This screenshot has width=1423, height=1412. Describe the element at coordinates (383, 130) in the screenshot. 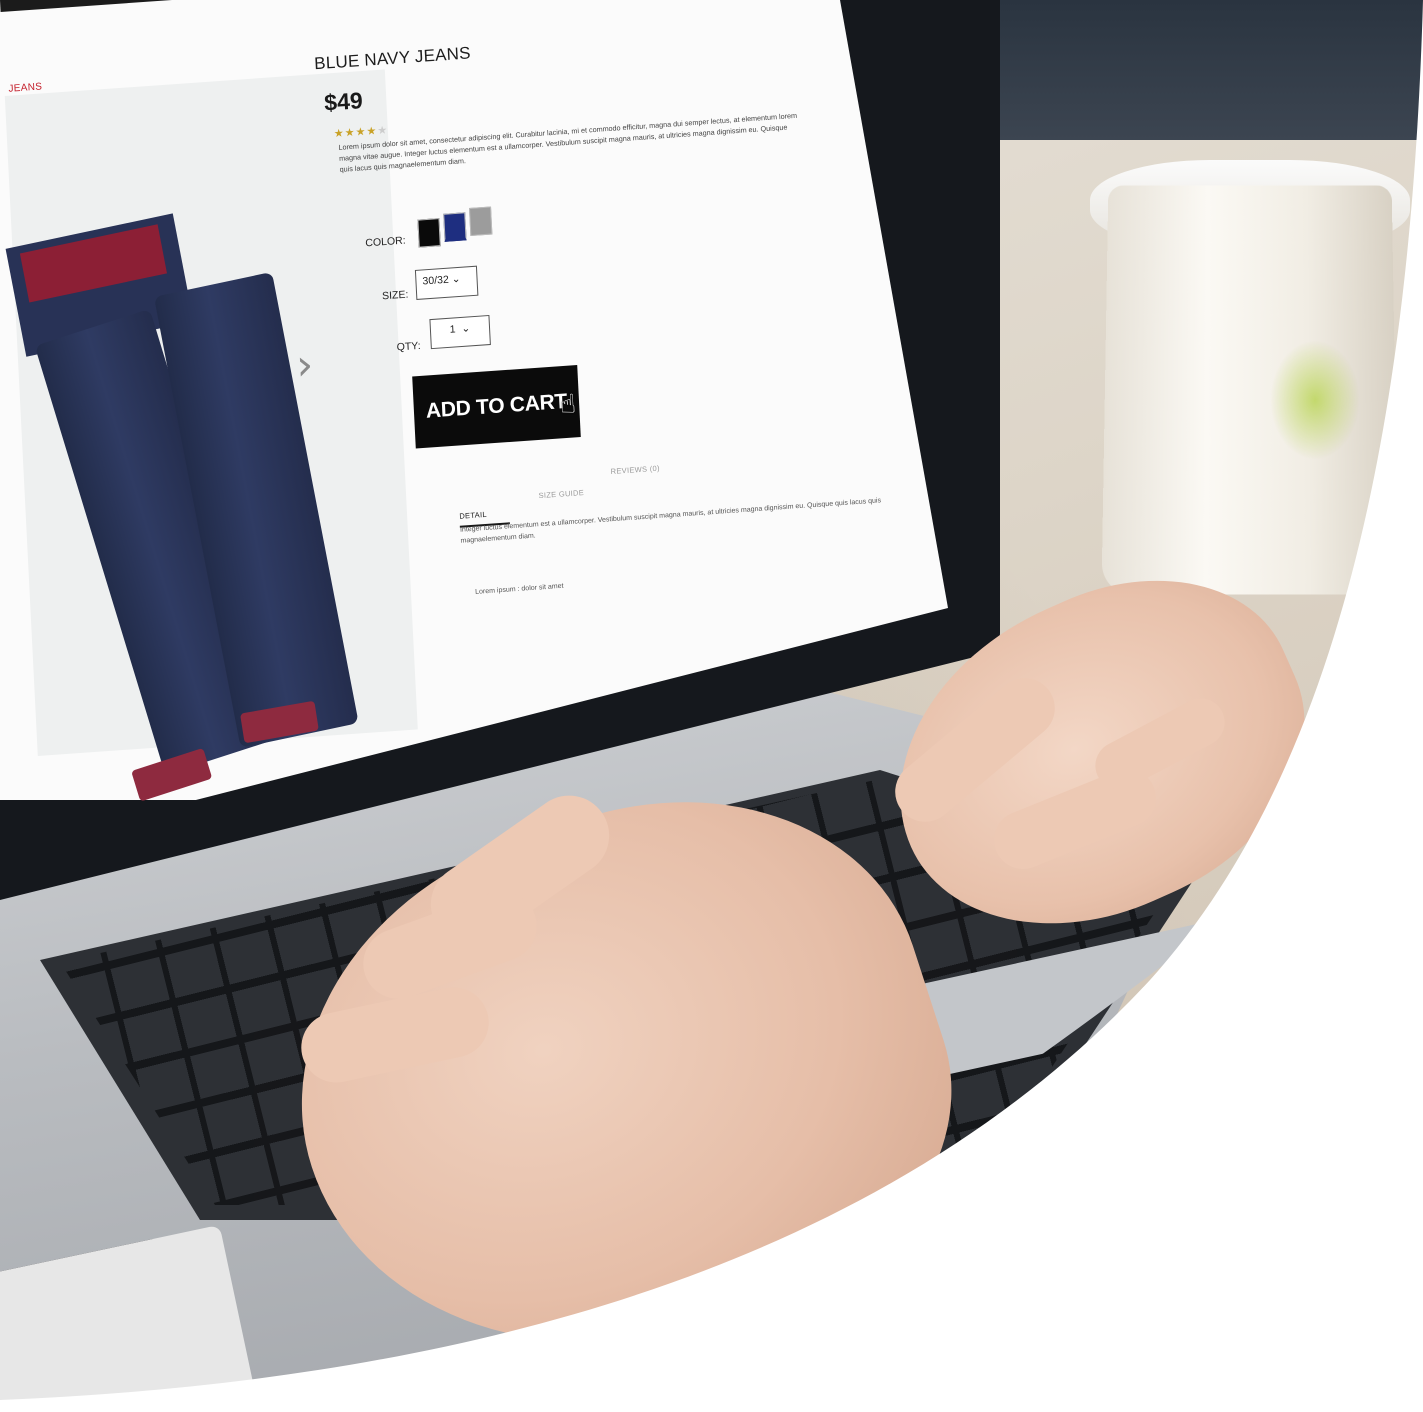

I see `star-empty-icon: ★` at that location.